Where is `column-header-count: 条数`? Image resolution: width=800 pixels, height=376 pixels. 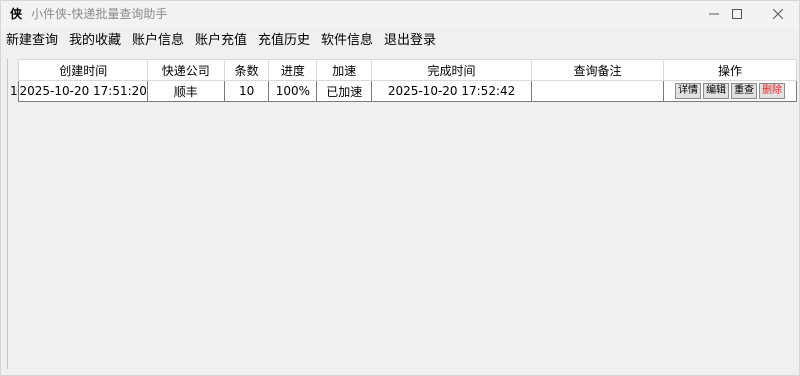
column-header-count: 条数 is located at coordinates (246, 70).